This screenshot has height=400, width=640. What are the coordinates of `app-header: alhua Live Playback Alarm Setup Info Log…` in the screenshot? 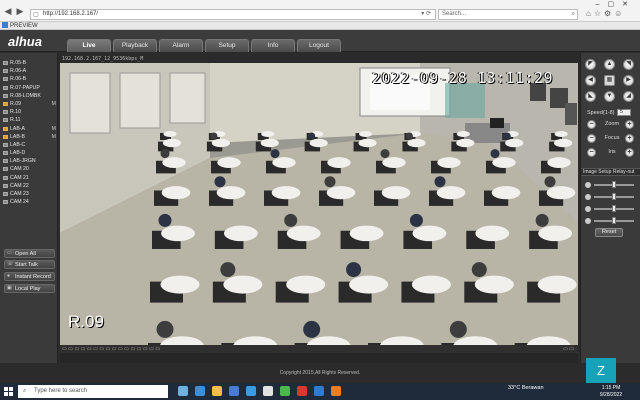 It's located at (320, 41).